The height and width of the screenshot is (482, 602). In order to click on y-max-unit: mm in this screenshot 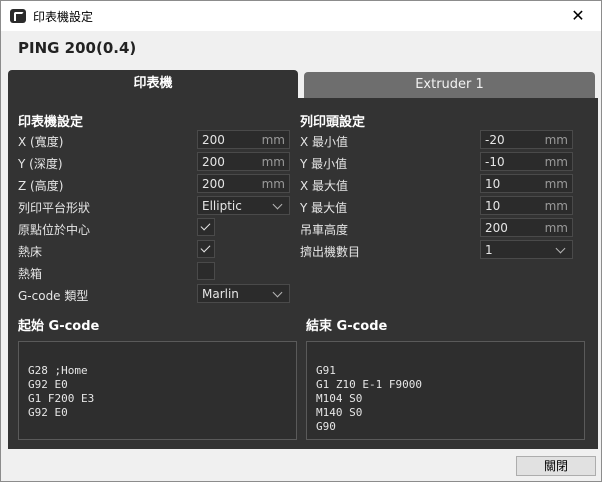, I will do `click(556, 206)`.